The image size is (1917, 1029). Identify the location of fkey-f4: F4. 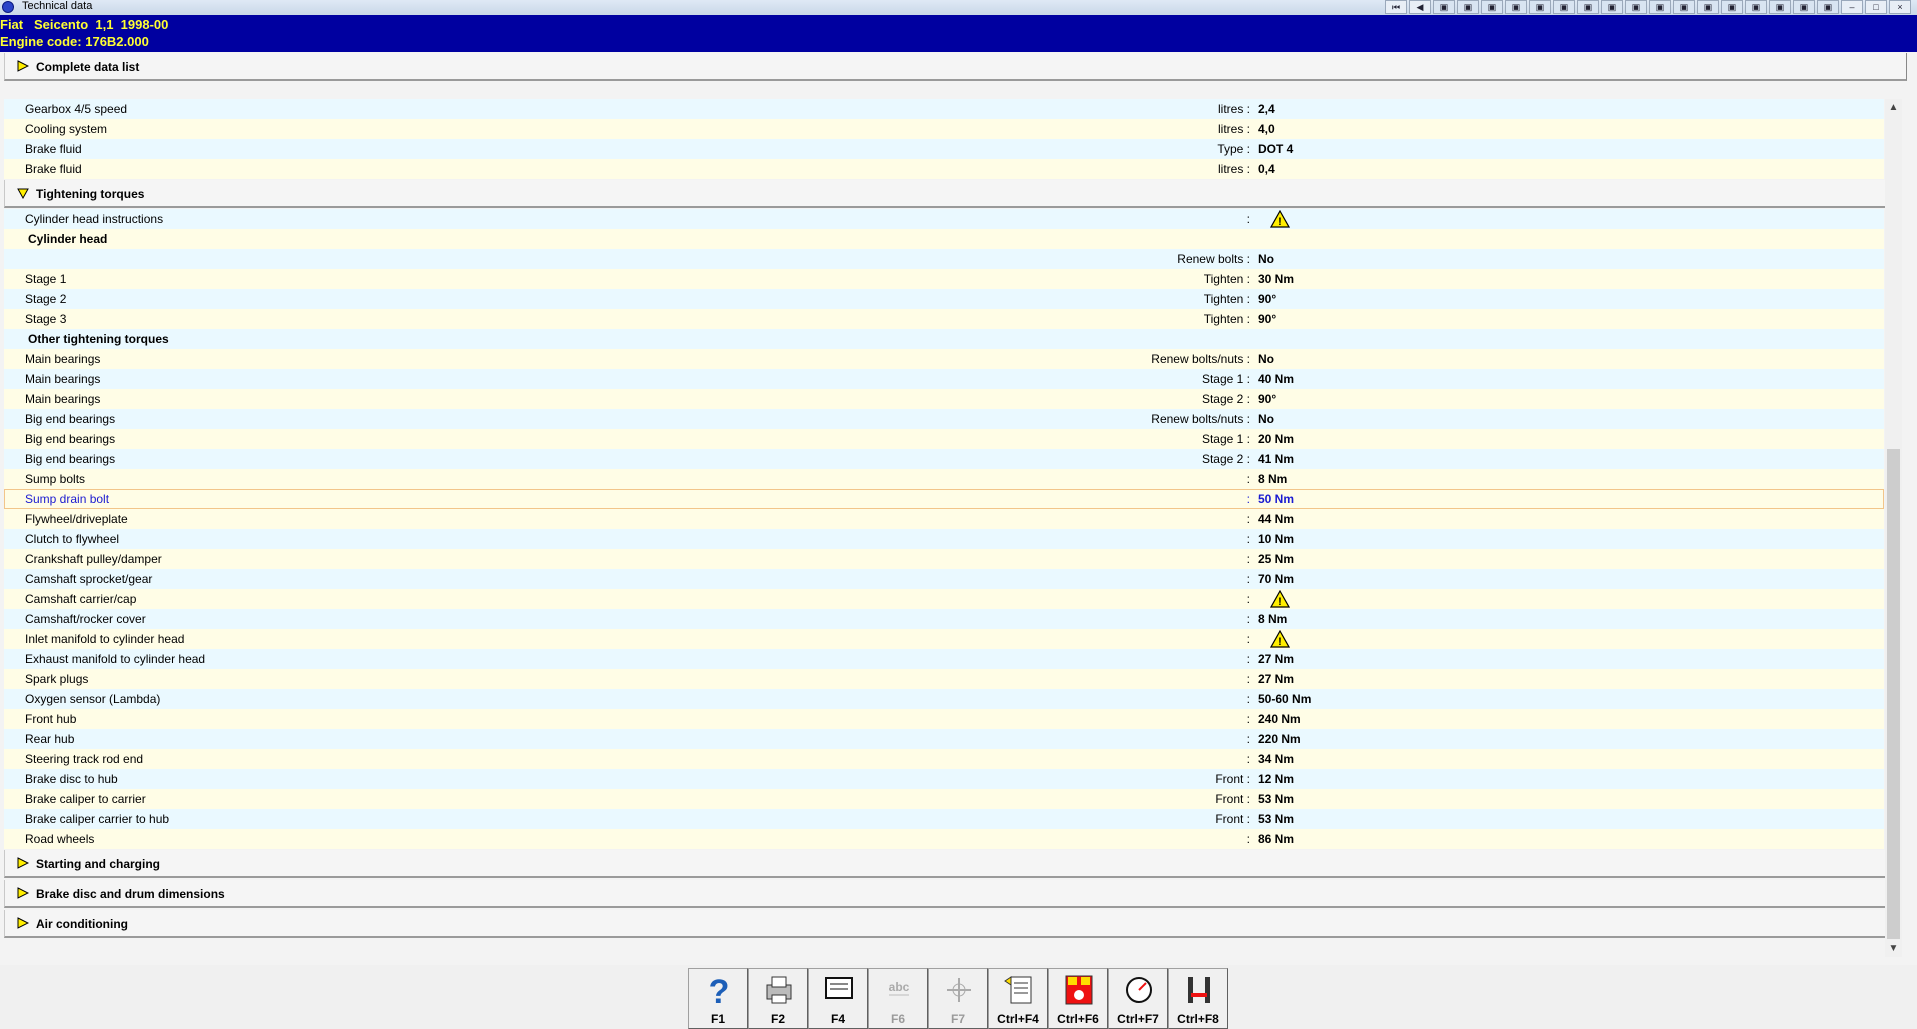
(838, 998).